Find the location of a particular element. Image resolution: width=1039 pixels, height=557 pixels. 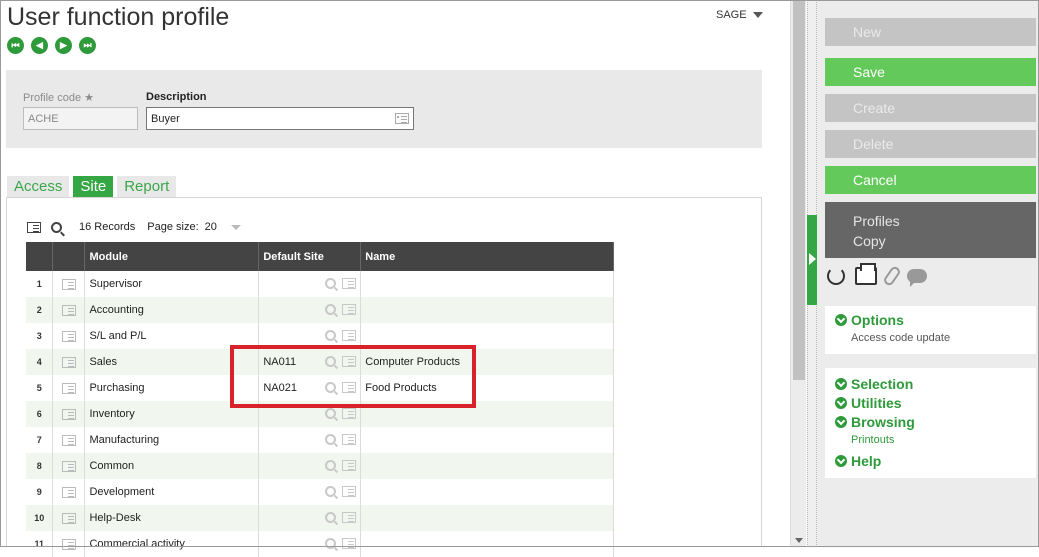

table-row: 8 Common is located at coordinates (320, 466).